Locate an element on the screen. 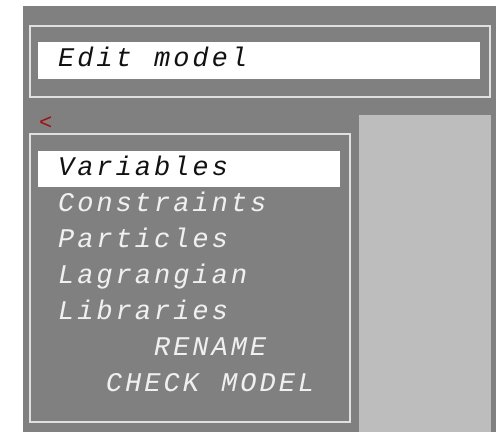 Image resolution: width=496 pixels, height=432 pixels. menu-item: Particles is located at coordinates (189, 241).